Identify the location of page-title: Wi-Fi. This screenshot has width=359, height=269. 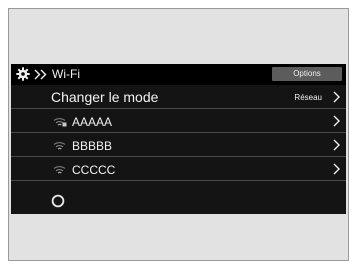
(66, 74).